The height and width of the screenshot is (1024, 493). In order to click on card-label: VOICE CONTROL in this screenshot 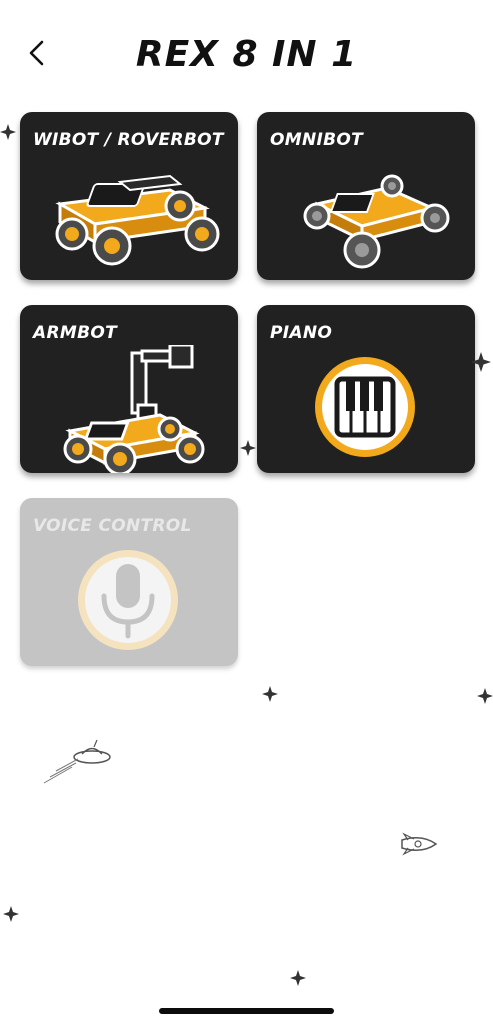, I will do `click(112, 526)`.